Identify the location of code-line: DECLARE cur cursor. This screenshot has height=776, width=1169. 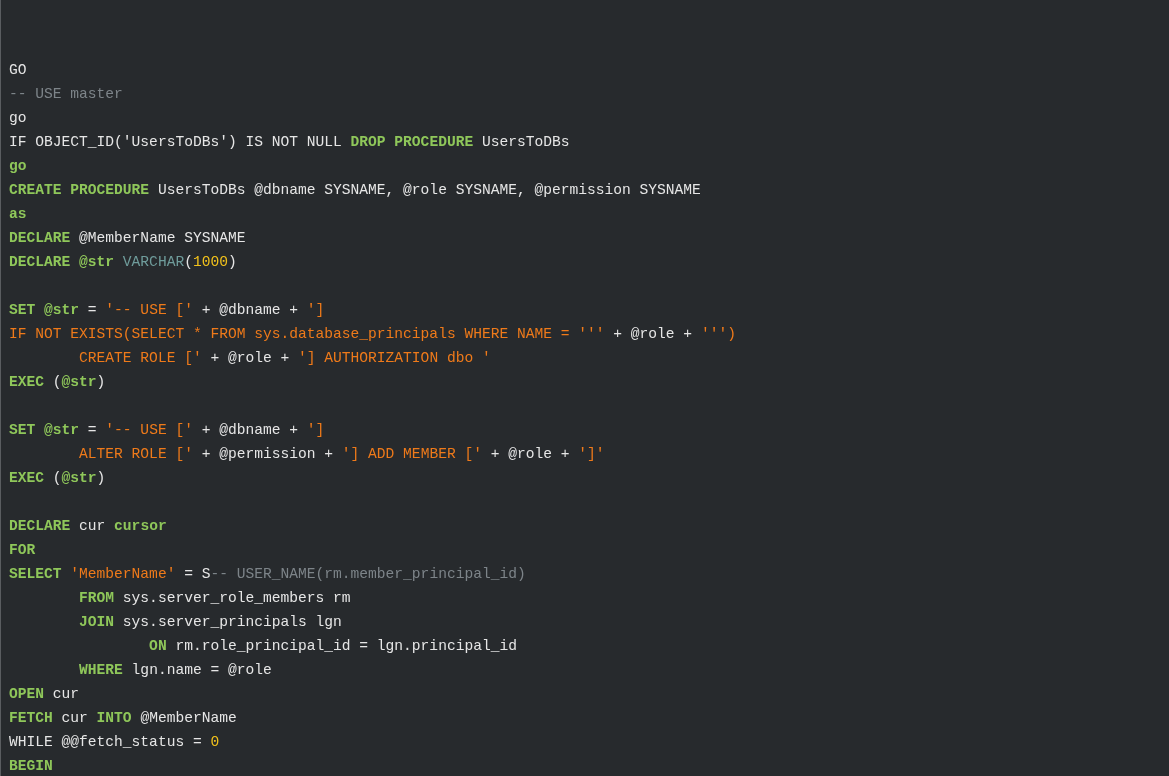
(88, 526).